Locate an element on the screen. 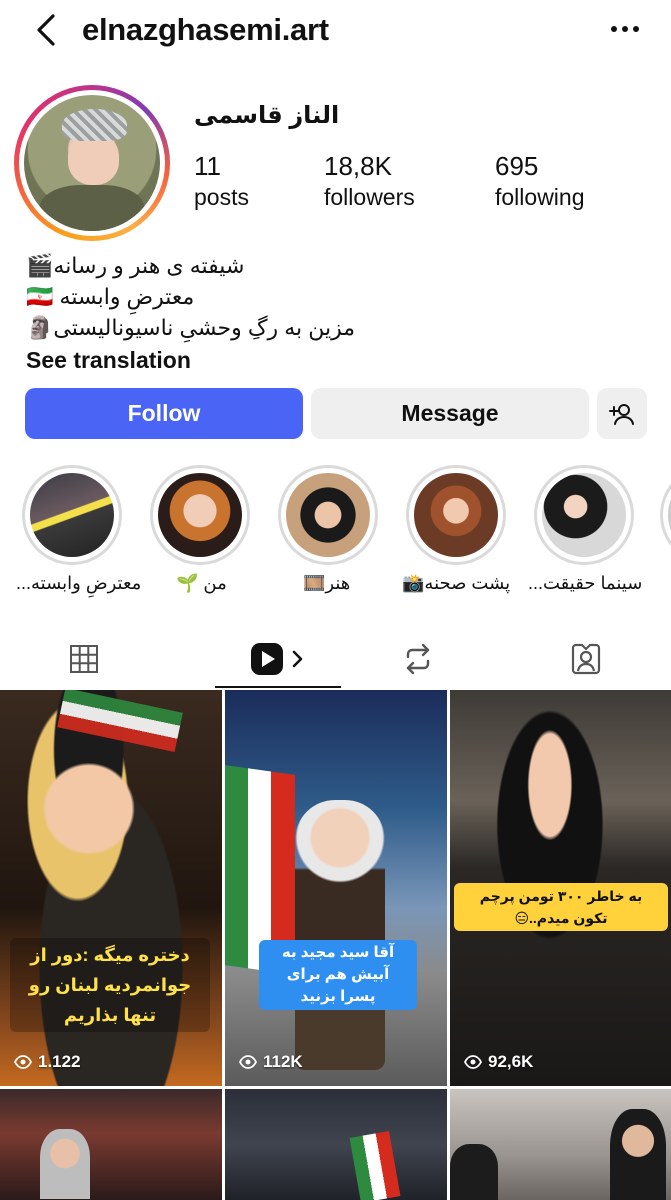 The image size is (671, 1200). profile-avatar is located at coordinates (92, 163).